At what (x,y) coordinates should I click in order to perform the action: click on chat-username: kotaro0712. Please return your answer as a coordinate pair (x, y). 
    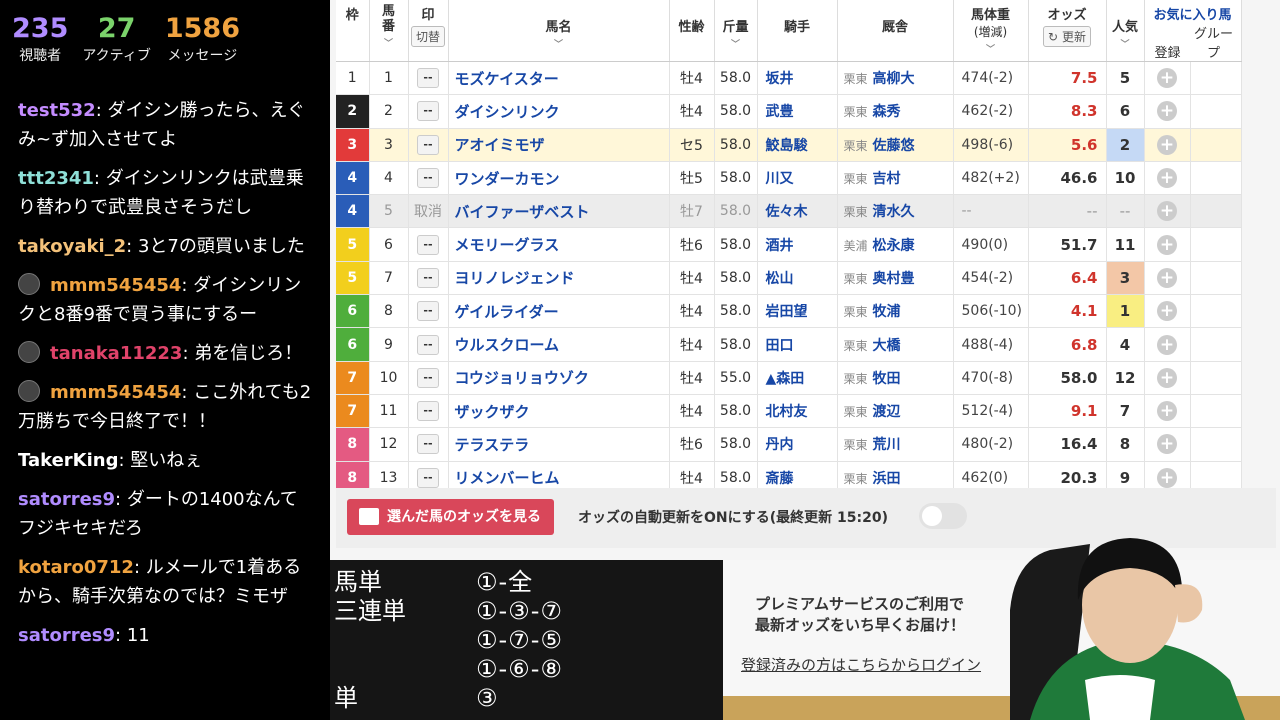
    Looking at the image, I should click on (76, 567).